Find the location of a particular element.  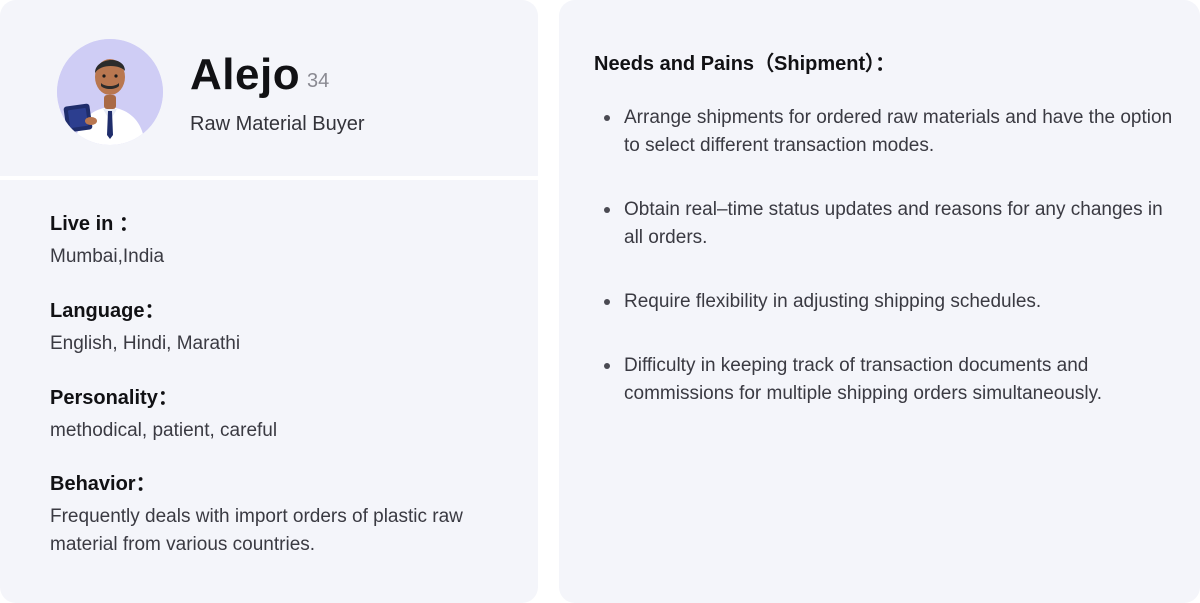

detail-label: Behavior： is located at coordinates (103, 484).